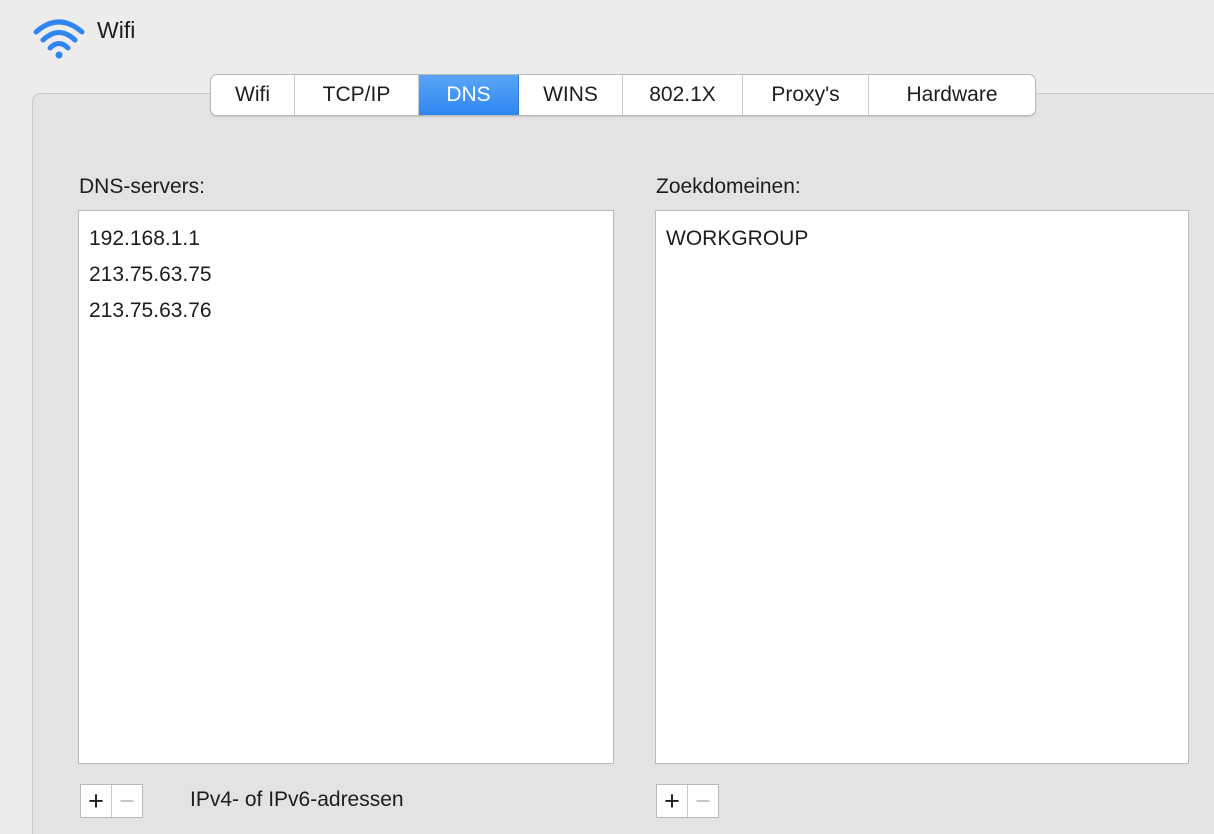 The height and width of the screenshot is (834, 1214). Describe the element at coordinates (346, 275) in the screenshot. I see `list-item: 213.75.63.75` at that location.